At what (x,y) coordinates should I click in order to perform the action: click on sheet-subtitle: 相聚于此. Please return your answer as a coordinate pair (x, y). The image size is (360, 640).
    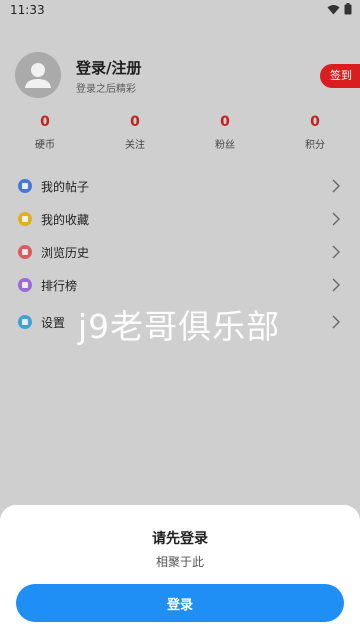
    Looking at the image, I should click on (179, 562).